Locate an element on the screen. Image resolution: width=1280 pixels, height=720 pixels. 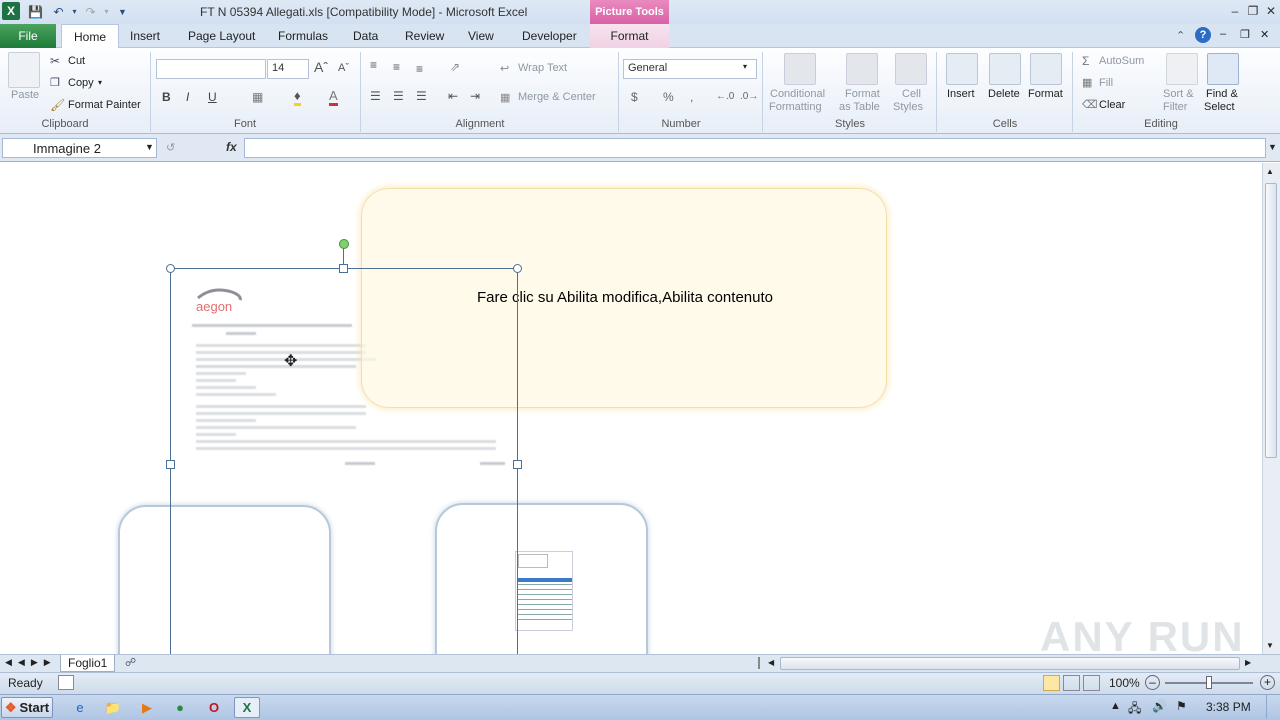
tab-formulas: Formulas is located at coordinates (303, 36).